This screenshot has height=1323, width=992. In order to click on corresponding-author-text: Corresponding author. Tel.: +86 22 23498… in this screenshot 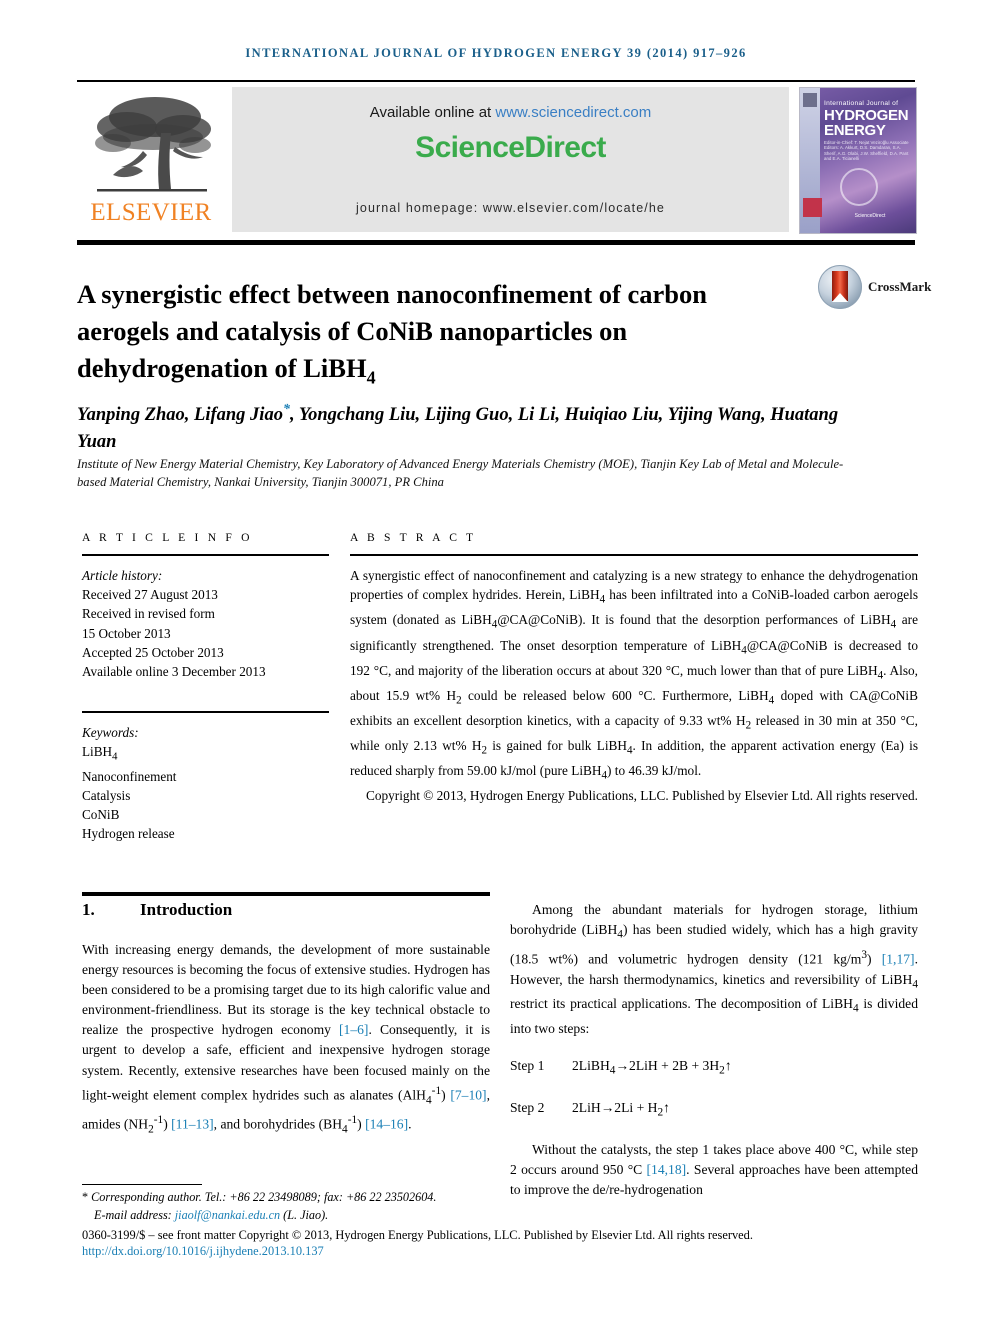, I will do `click(262, 1197)`.